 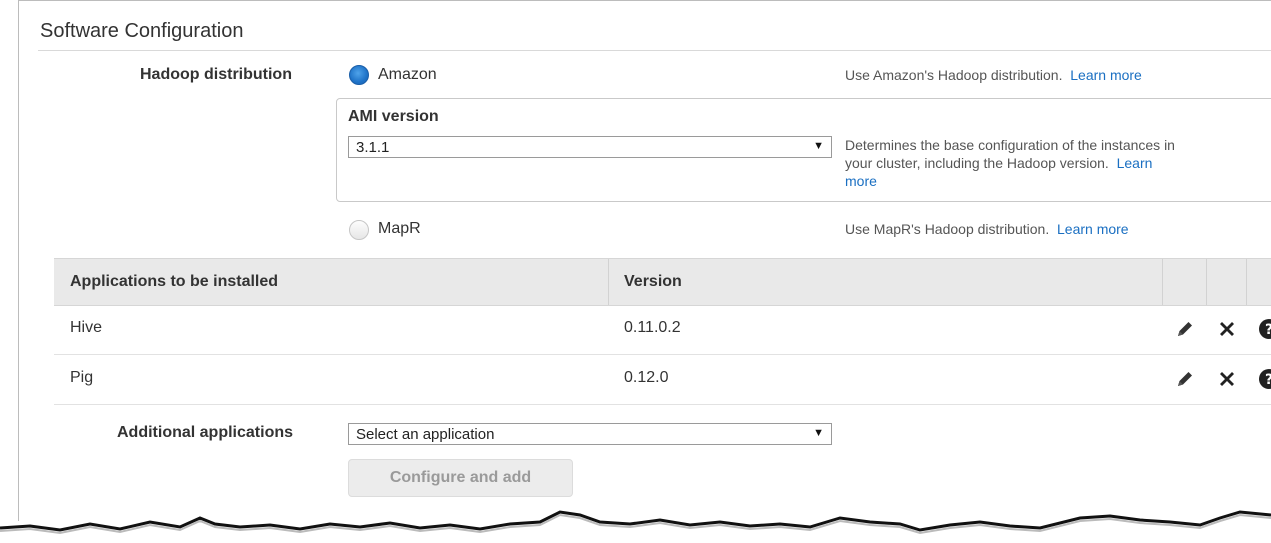 What do you see at coordinates (142, 31) in the screenshot?
I see `section-title: Software Configuration` at bounding box center [142, 31].